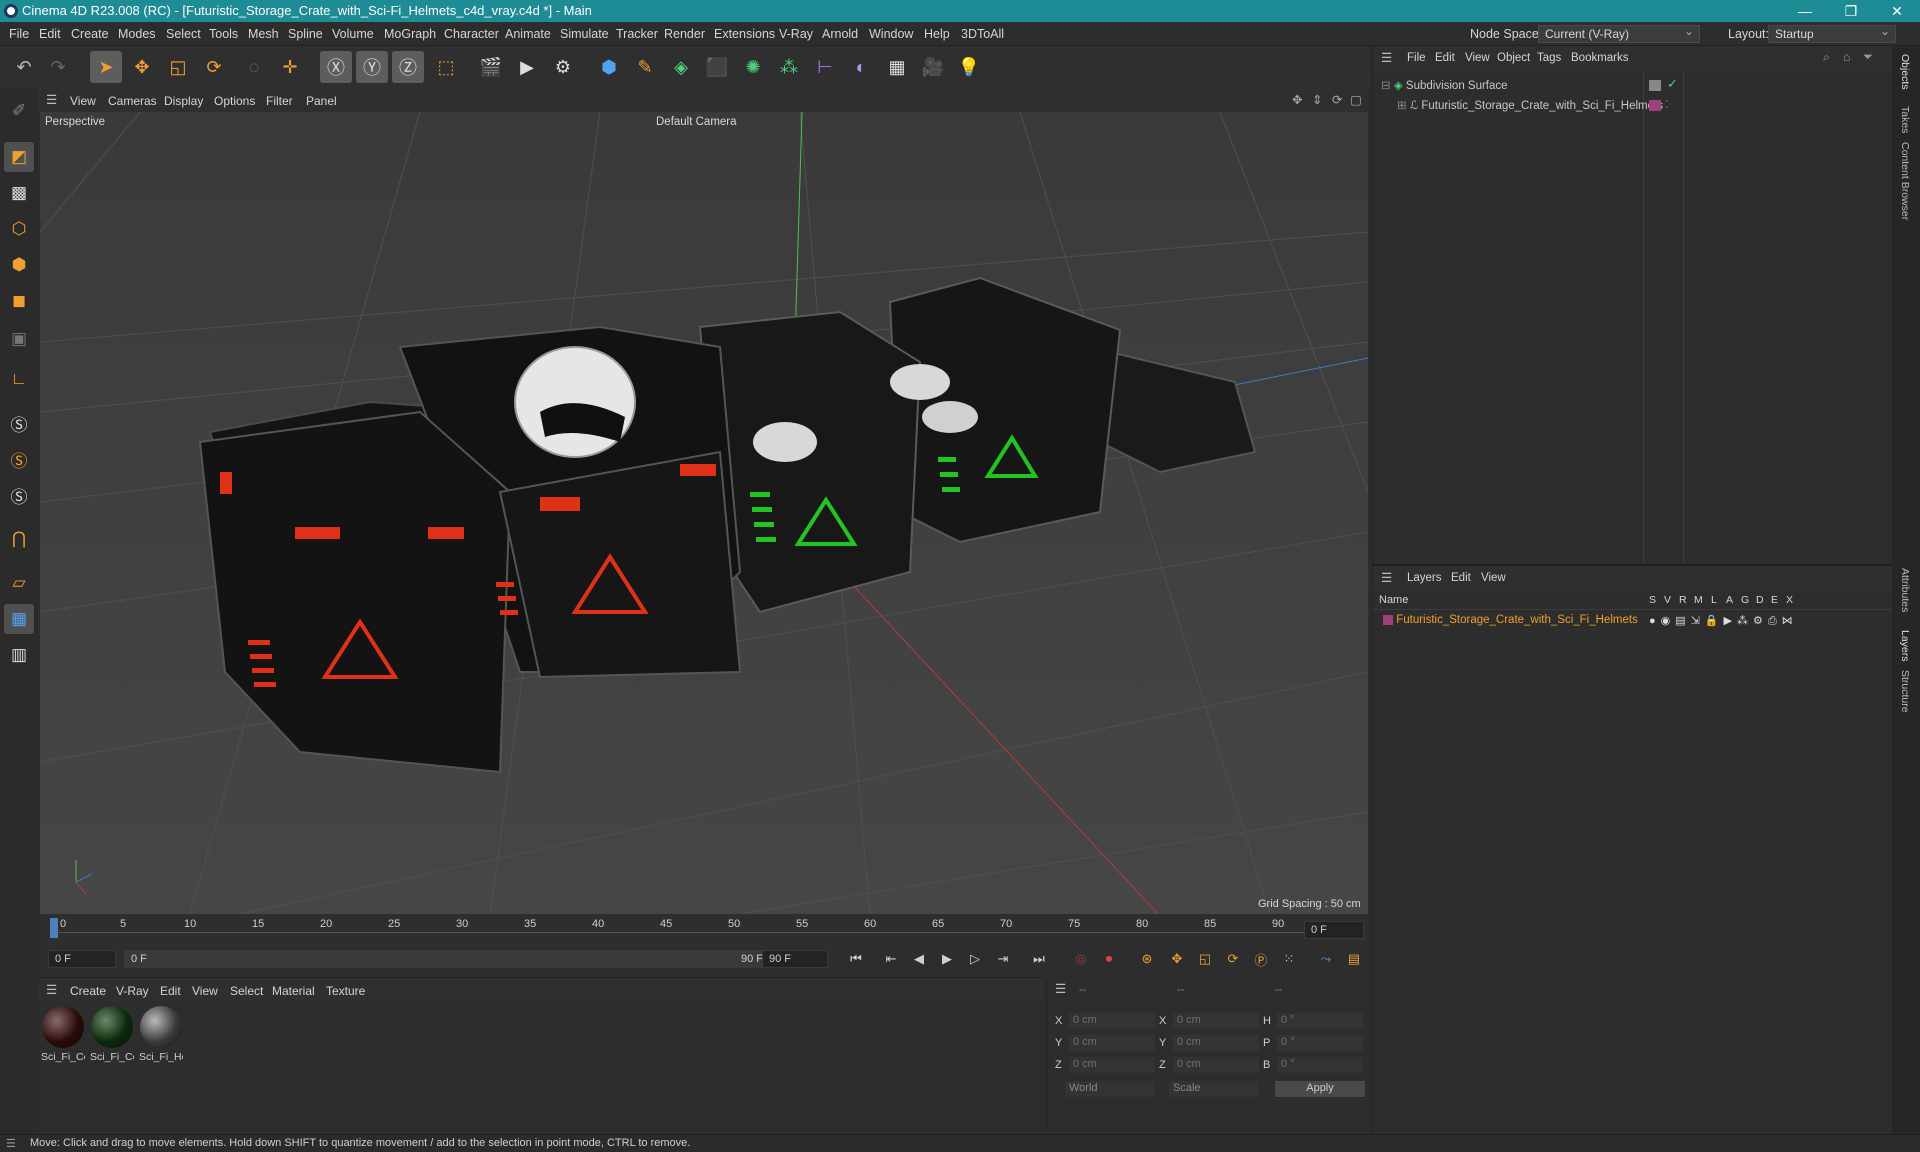  What do you see at coordinates (584, 34) in the screenshot?
I see `menu-simulate: Simulate` at bounding box center [584, 34].